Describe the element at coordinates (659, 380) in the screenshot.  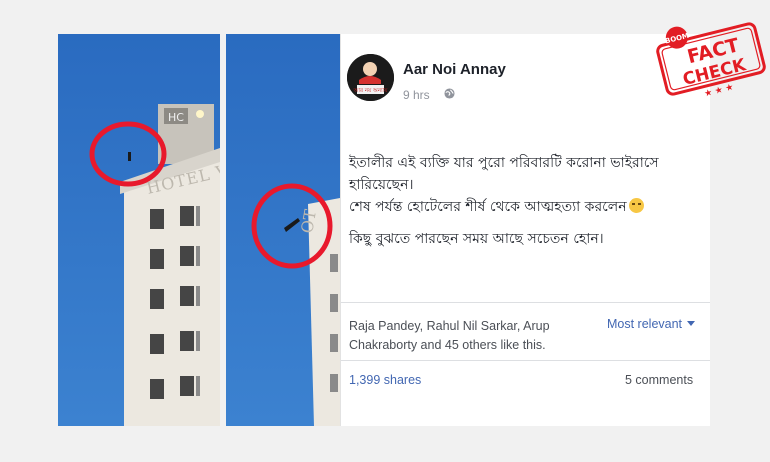
I see `comments-link: 5 comments` at that location.